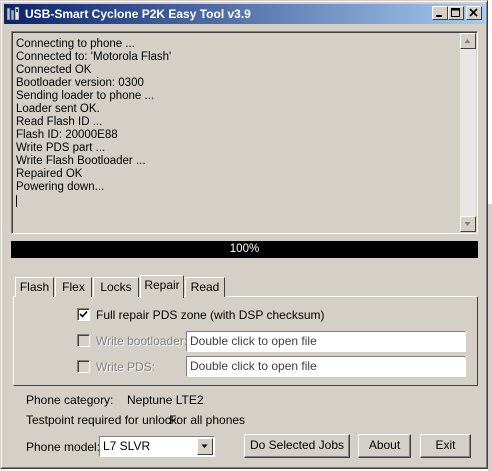 This screenshot has height=471, width=492. I want to click on write-bootloader-label: Write bootloader:, so click(142, 341).